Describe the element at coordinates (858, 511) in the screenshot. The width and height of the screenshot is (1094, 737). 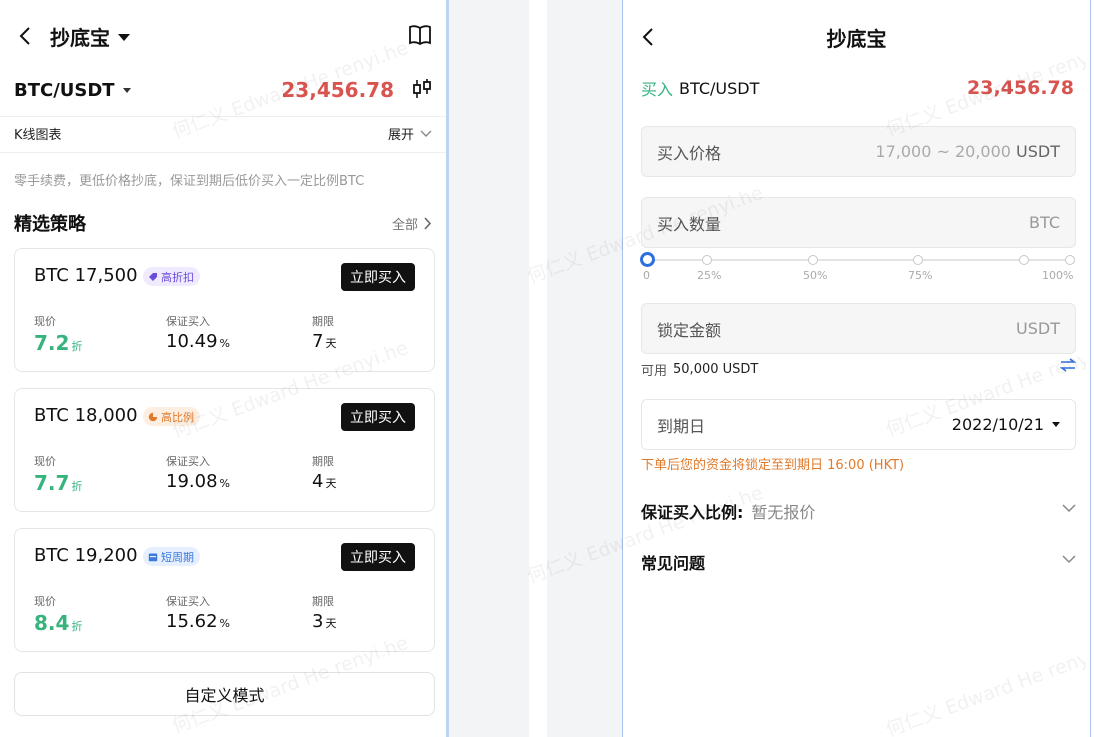
I see `guaranteed-ratio-row: 保证买入比例: 暂无报价` at that location.